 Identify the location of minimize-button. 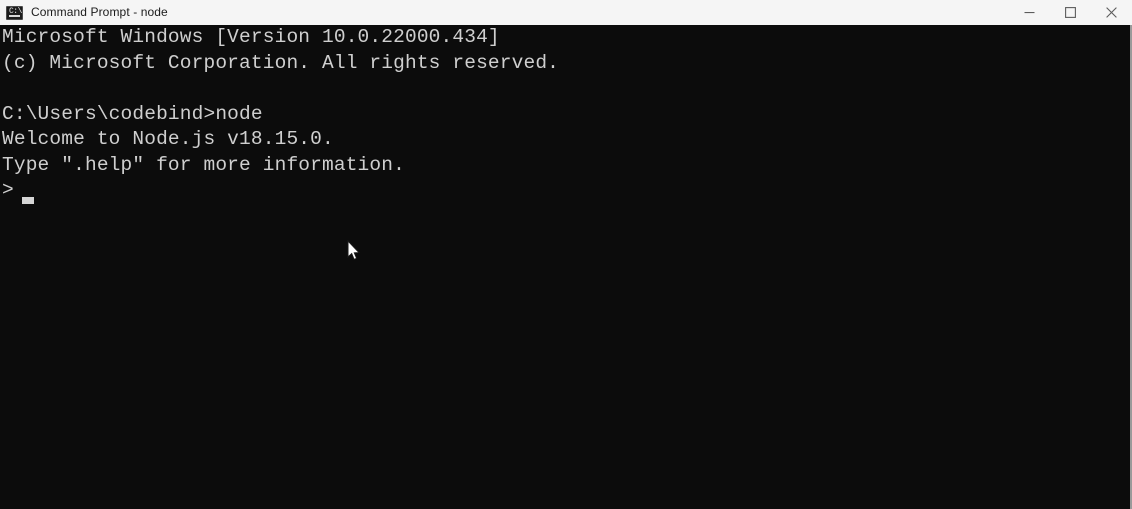
(1029, 12).